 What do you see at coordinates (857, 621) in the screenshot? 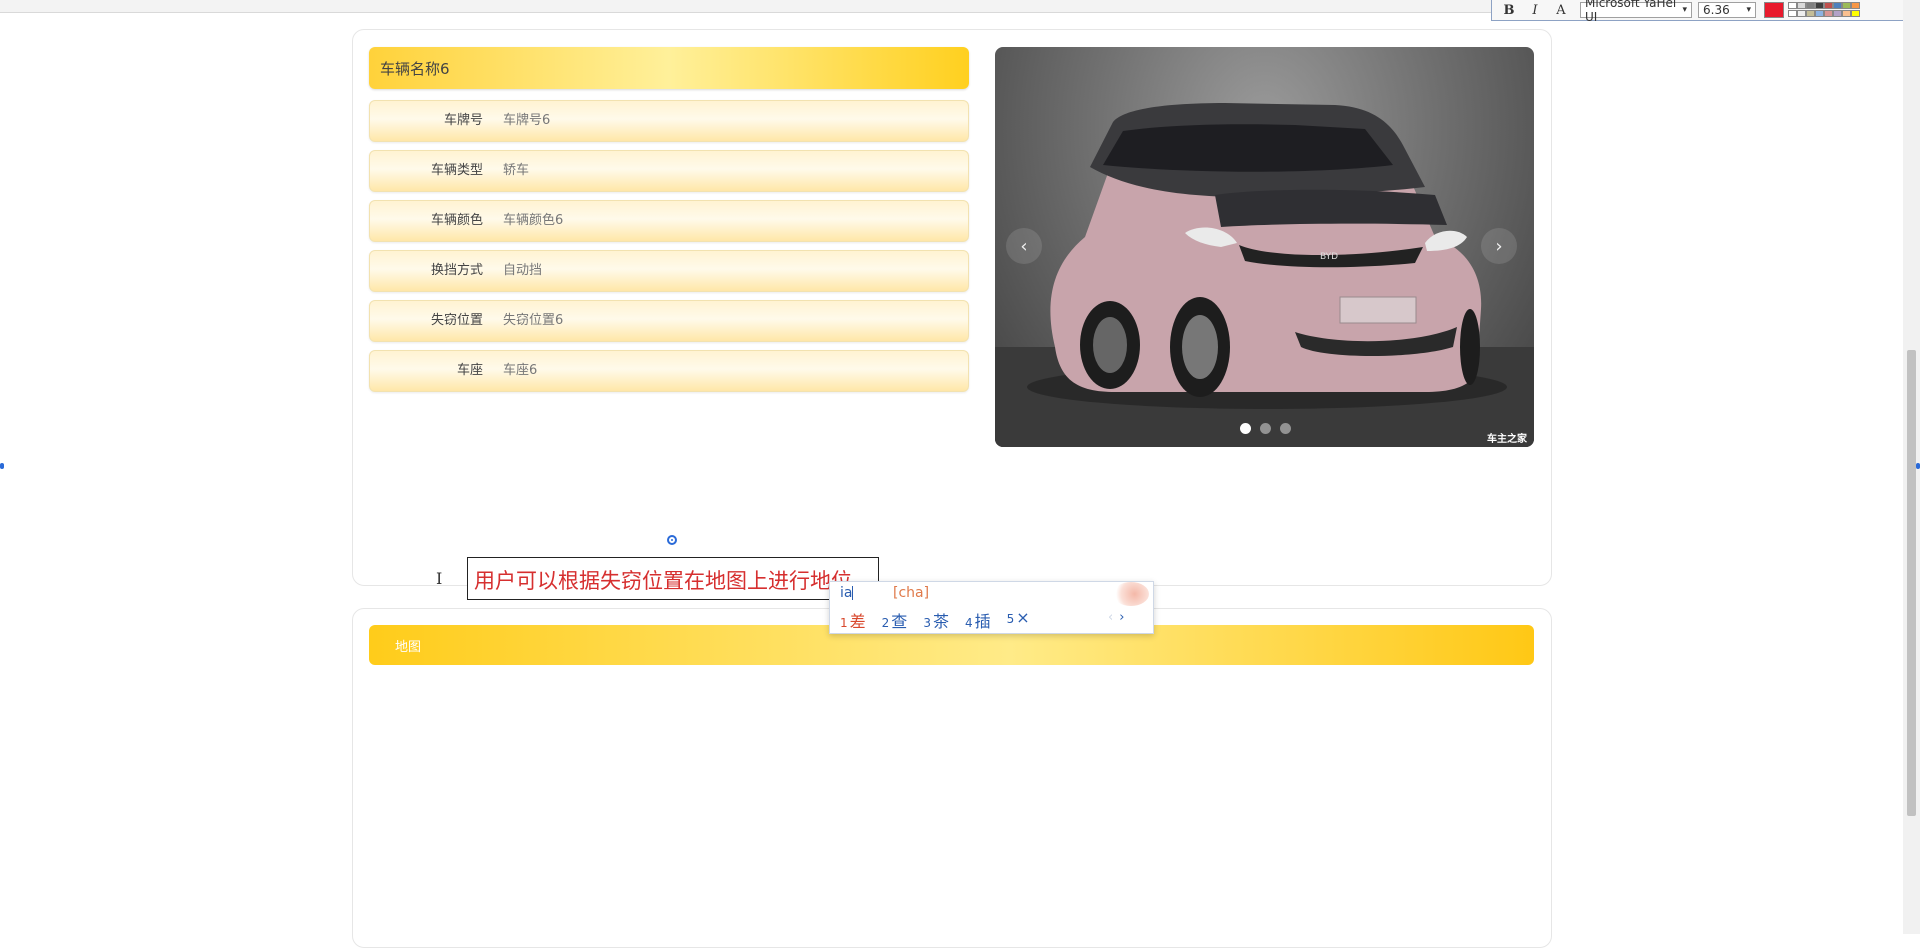
I see `ime-candidate-text: 差` at bounding box center [857, 621].